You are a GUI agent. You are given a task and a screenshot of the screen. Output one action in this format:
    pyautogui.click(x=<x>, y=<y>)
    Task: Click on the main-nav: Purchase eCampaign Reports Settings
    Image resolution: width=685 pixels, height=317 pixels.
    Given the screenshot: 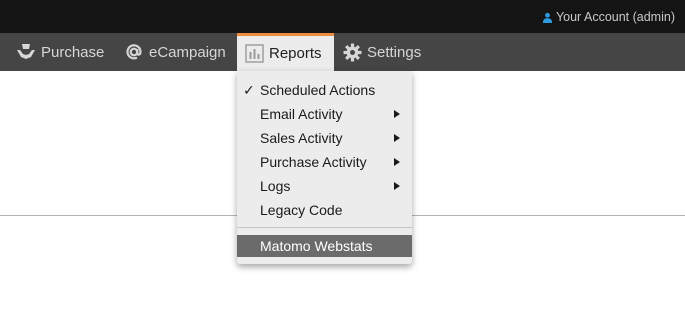 What is the action you would take?
    pyautogui.click(x=342, y=52)
    